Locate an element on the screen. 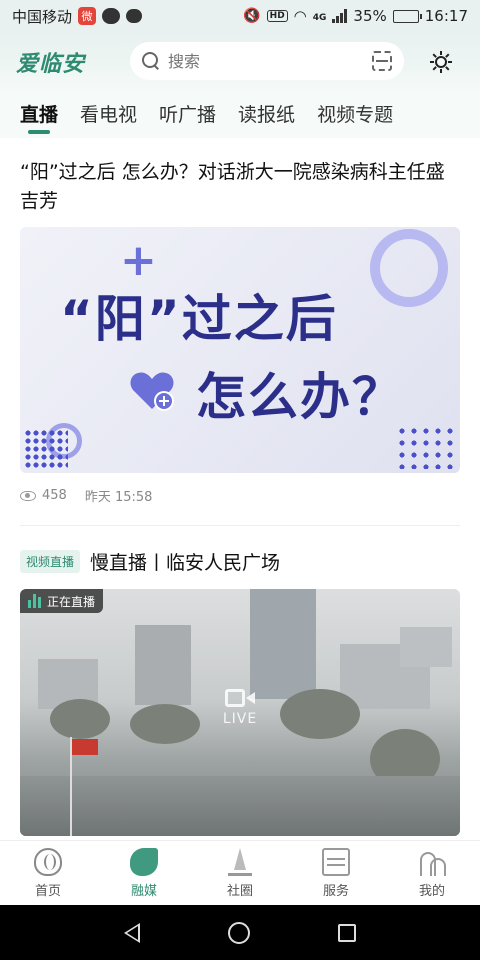  publish-time: 昨天 15:58 is located at coordinates (118, 497).